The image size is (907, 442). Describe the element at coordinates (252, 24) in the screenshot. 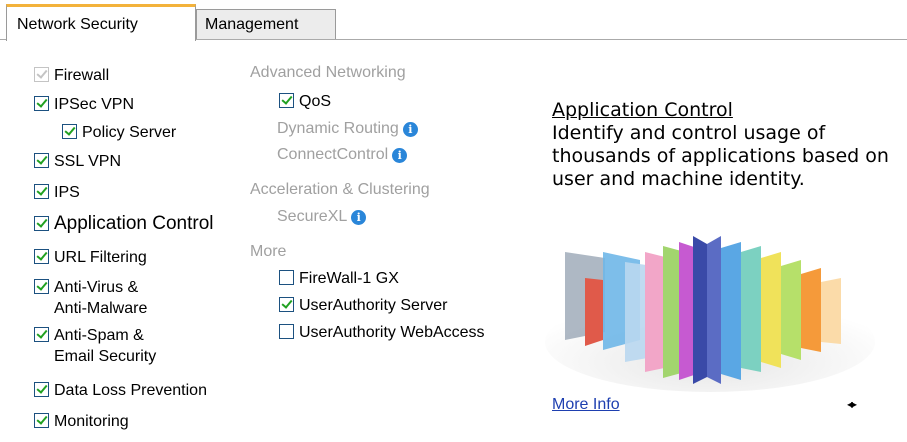

I see `tab-label: Management` at that location.